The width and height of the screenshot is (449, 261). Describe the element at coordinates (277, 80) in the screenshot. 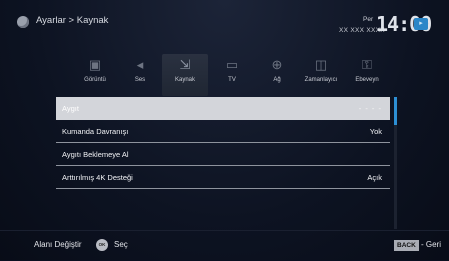

I see `tab-label: Ağ` at that location.